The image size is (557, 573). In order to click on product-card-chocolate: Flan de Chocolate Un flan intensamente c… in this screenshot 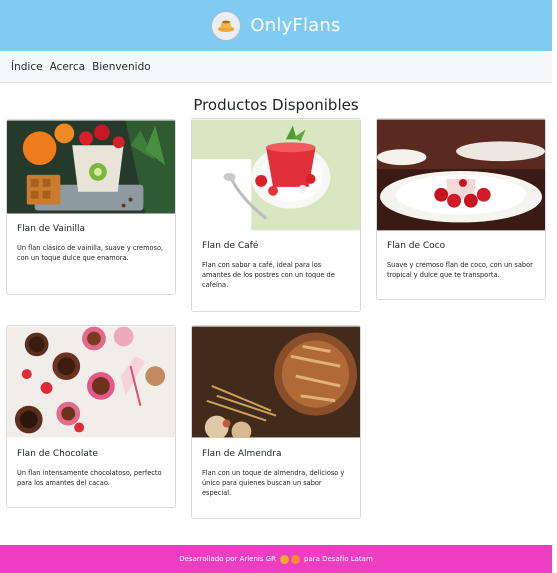, I will do `click(91, 416)`.